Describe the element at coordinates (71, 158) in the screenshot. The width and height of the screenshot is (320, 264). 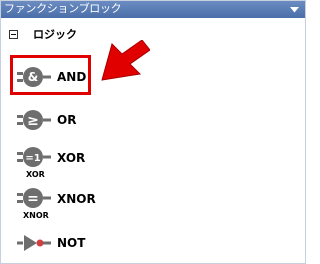
I see `block-item-label: XOR` at that location.